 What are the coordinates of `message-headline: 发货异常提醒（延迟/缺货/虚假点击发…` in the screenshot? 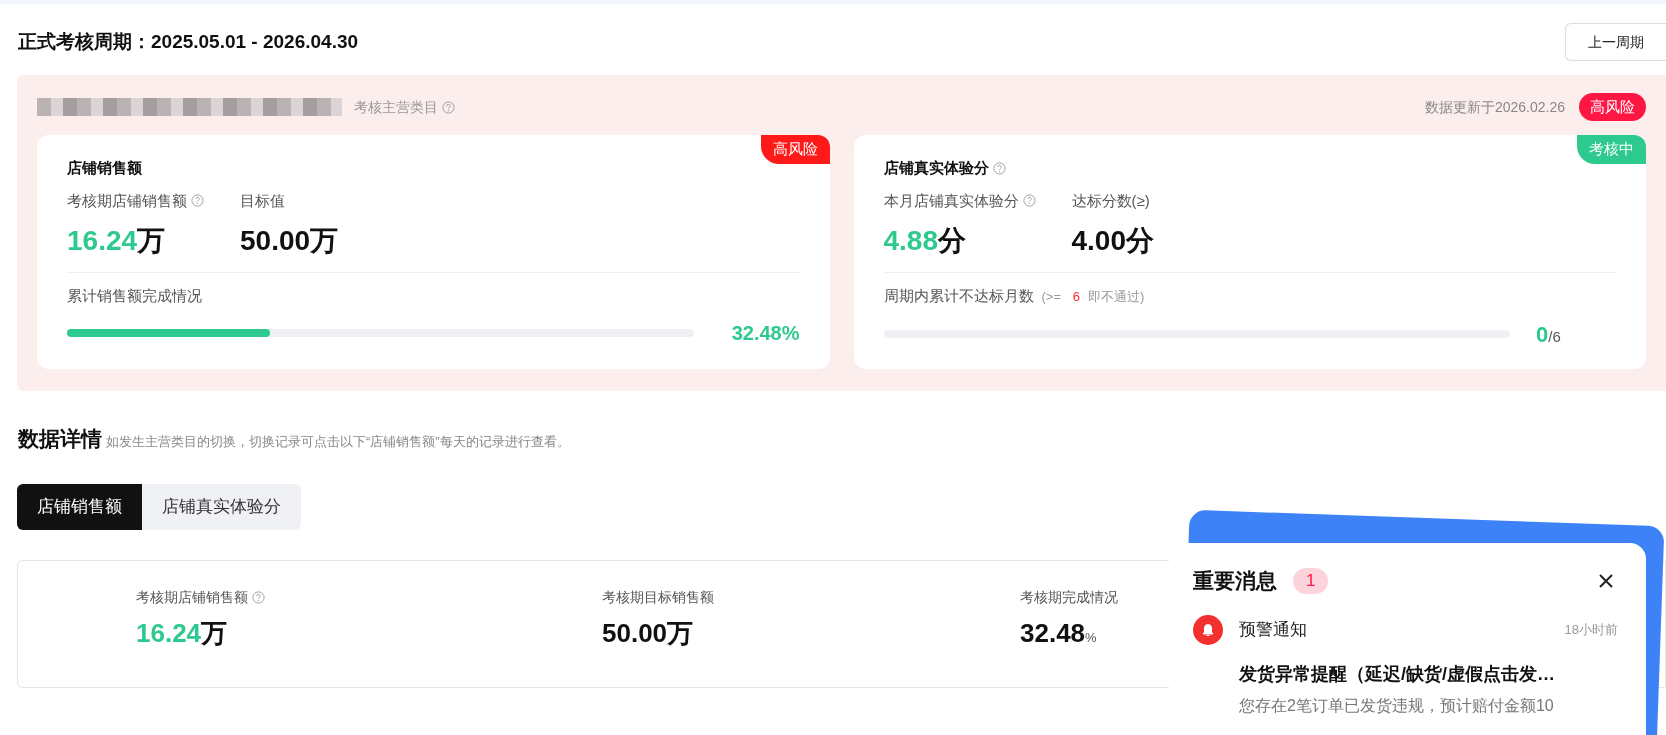 It's located at (1397, 674).